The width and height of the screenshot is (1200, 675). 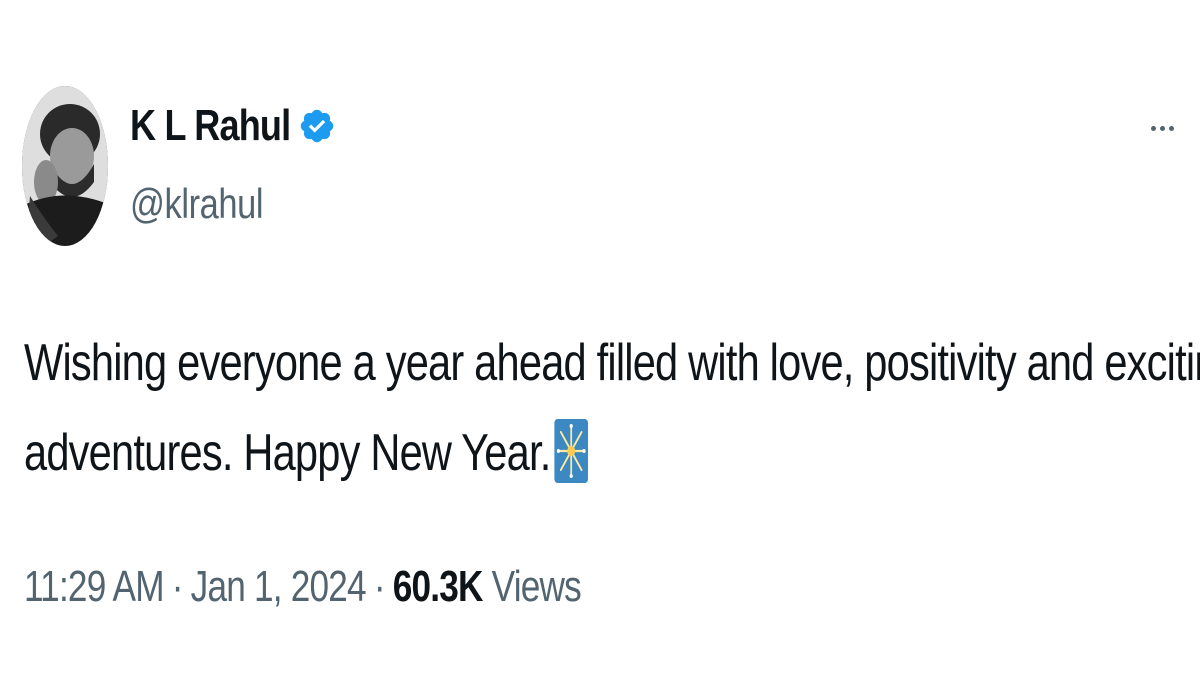 I want to click on tweet-date: Jan 1, 2024, so click(x=279, y=586).